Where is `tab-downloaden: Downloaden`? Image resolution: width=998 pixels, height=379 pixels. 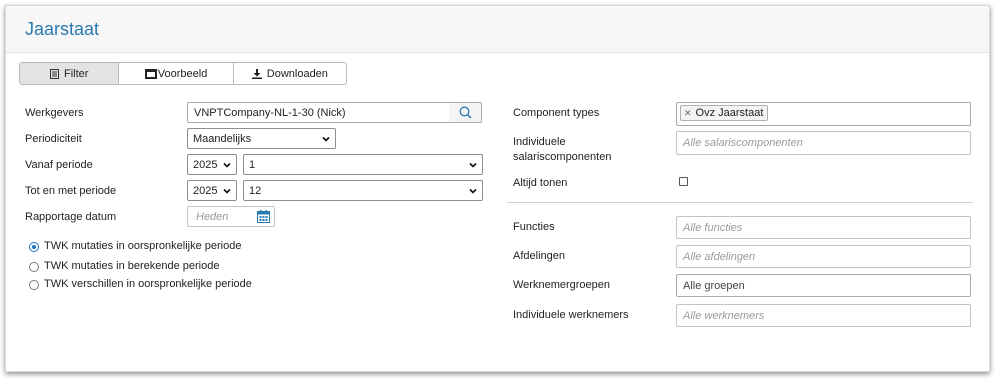 tab-downloaden: Downloaden is located at coordinates (290, 73).